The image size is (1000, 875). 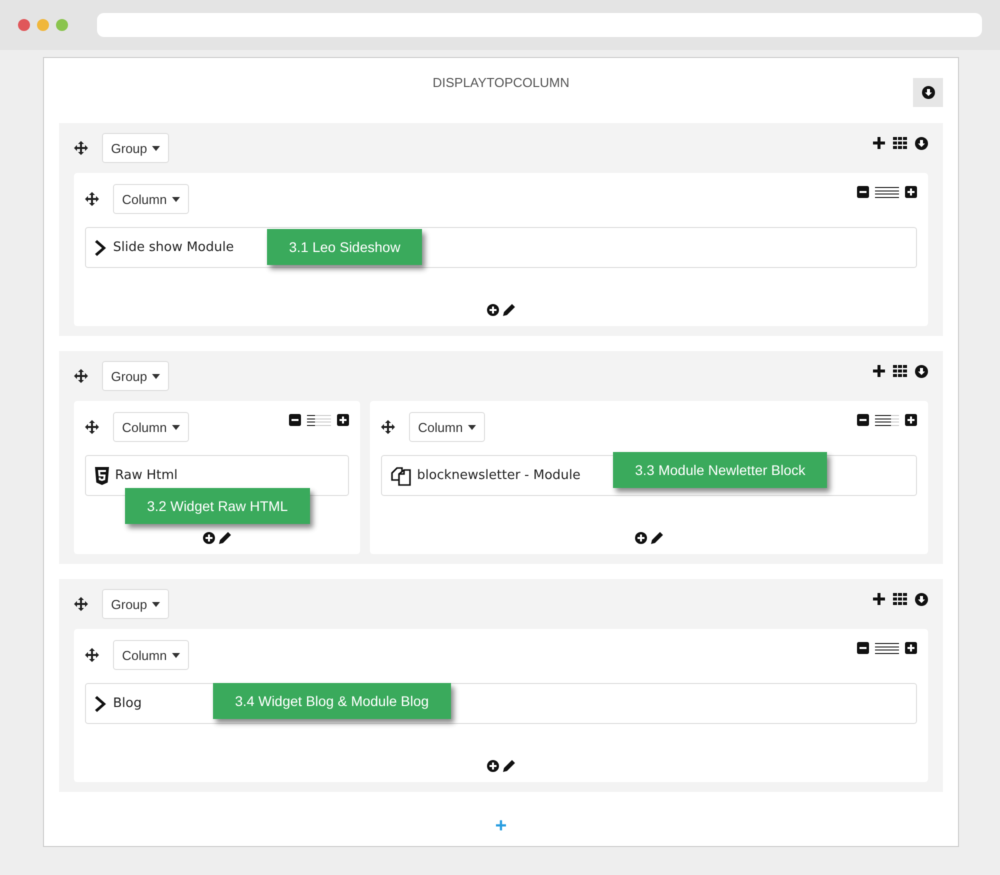 I want to click on callout-label: 3.4 Widget Blog & Module Blog, so click(x=332, y=701).